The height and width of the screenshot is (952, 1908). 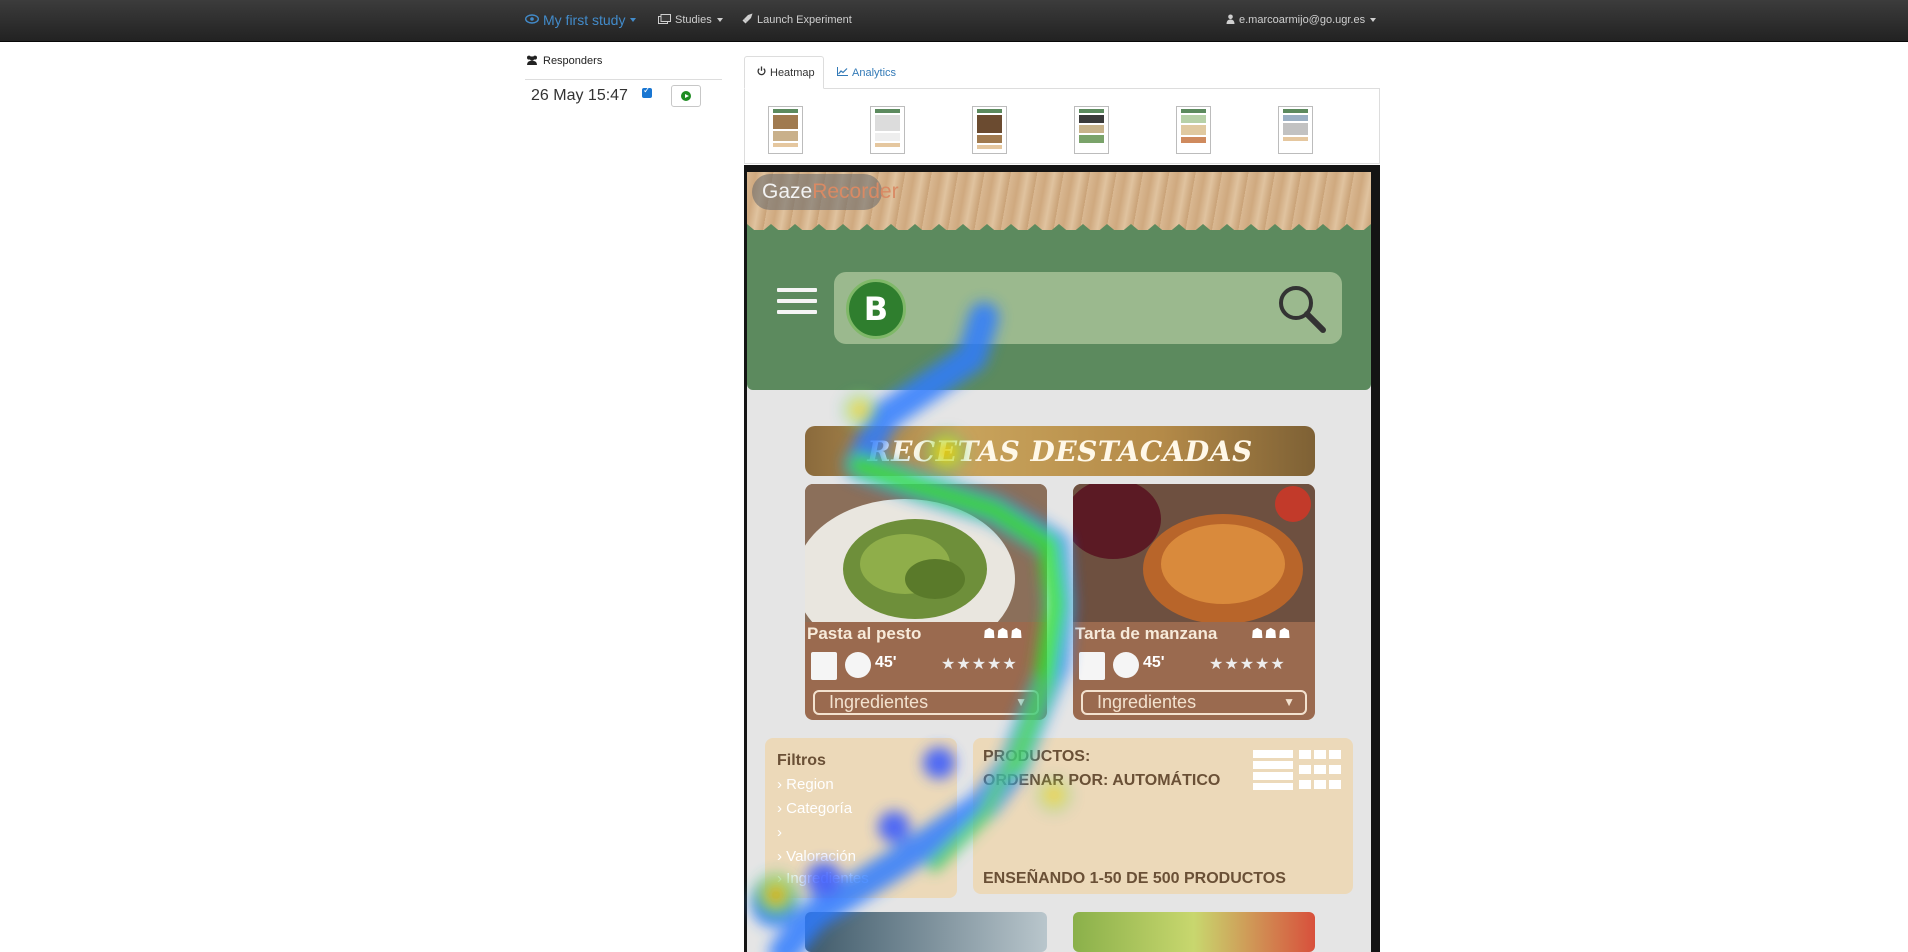 What do you see at coordinates (623, 61) in the screenshot?
I see `responders-header: Responders` at bounding box center [623, 61].